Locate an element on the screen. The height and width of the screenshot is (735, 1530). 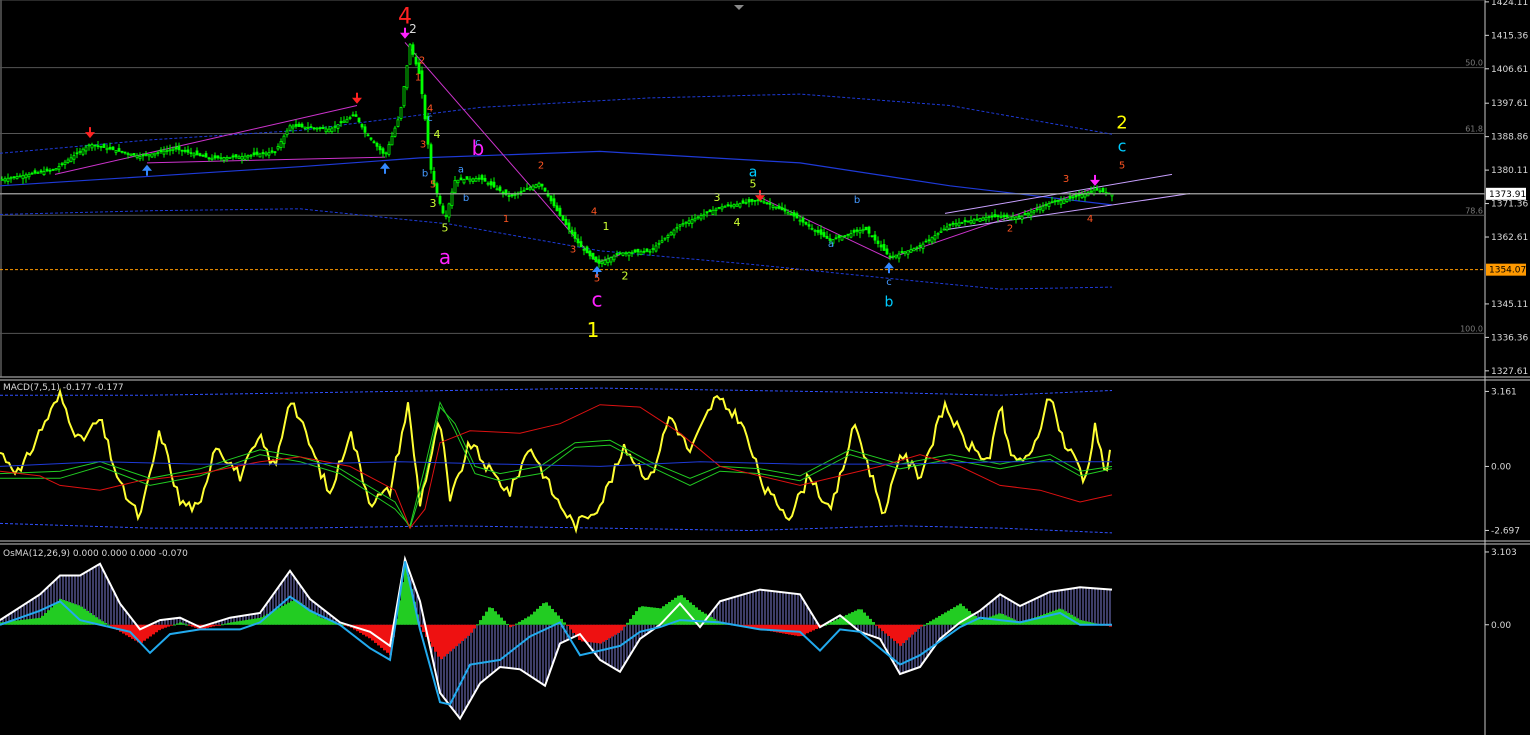
wave-label: 5 is located at coordinates (753, 184).